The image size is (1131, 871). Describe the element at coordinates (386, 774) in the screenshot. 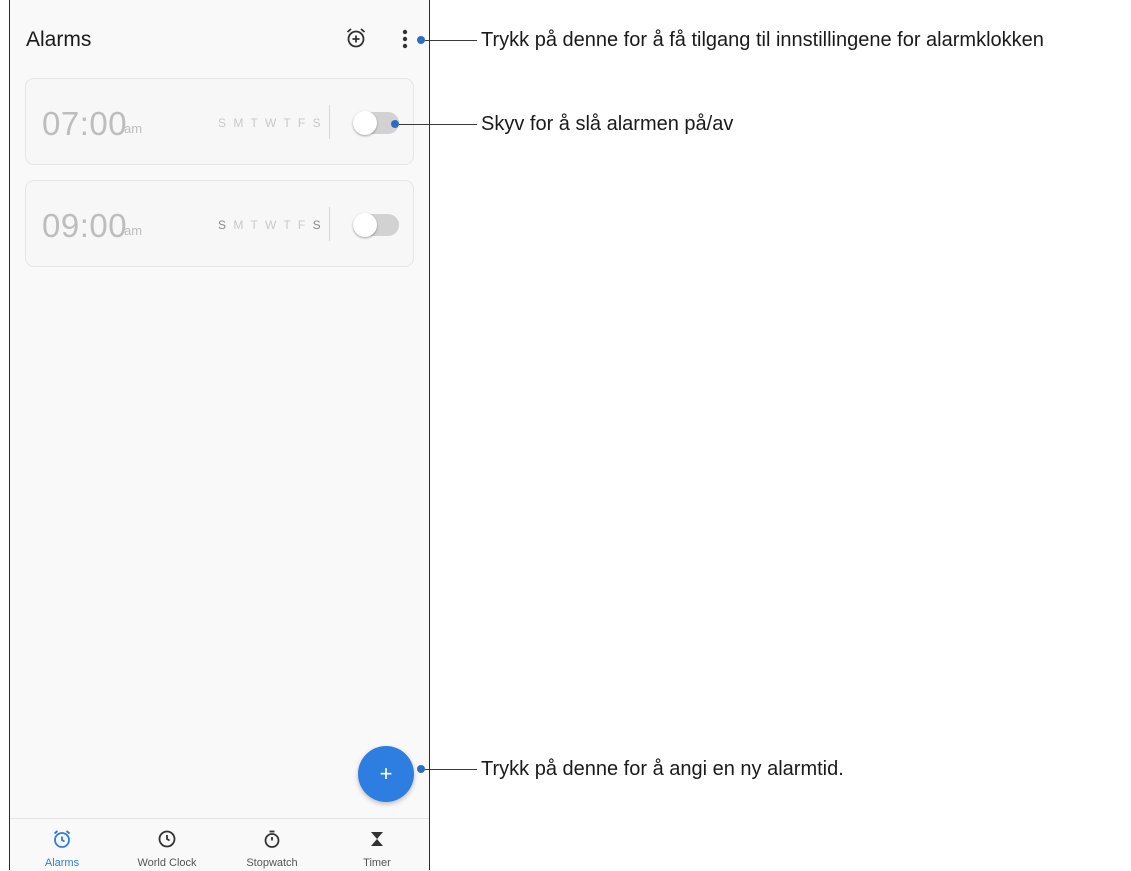

I see `add-alarm-button: +` at that location.